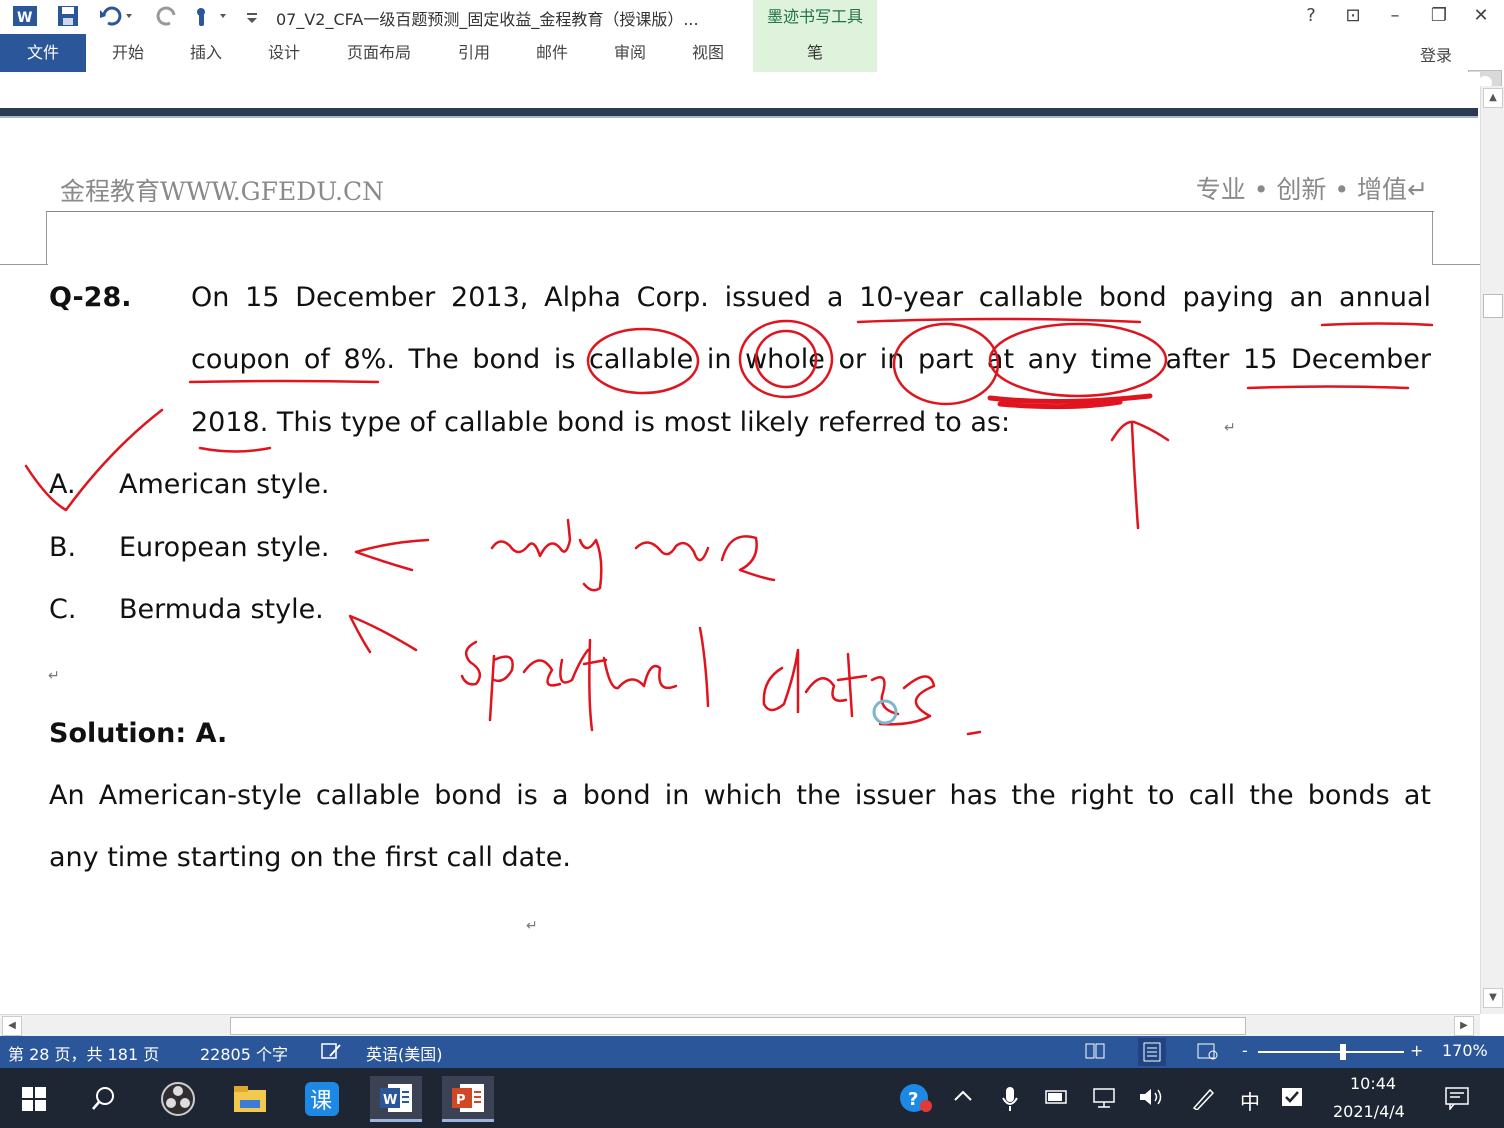 The image size is (1504, 1128). Describe the element at coordinates (47, 238) in the screenshot. I see `margin-corner-left` at that location.